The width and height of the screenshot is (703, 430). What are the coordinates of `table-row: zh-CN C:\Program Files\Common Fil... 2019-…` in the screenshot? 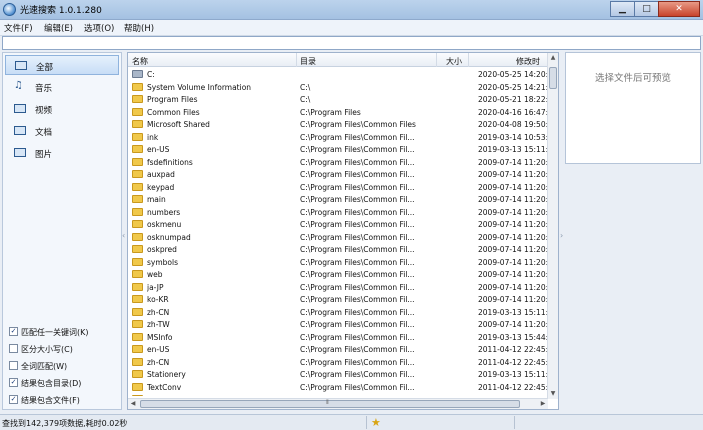 It's located at (338, 312).